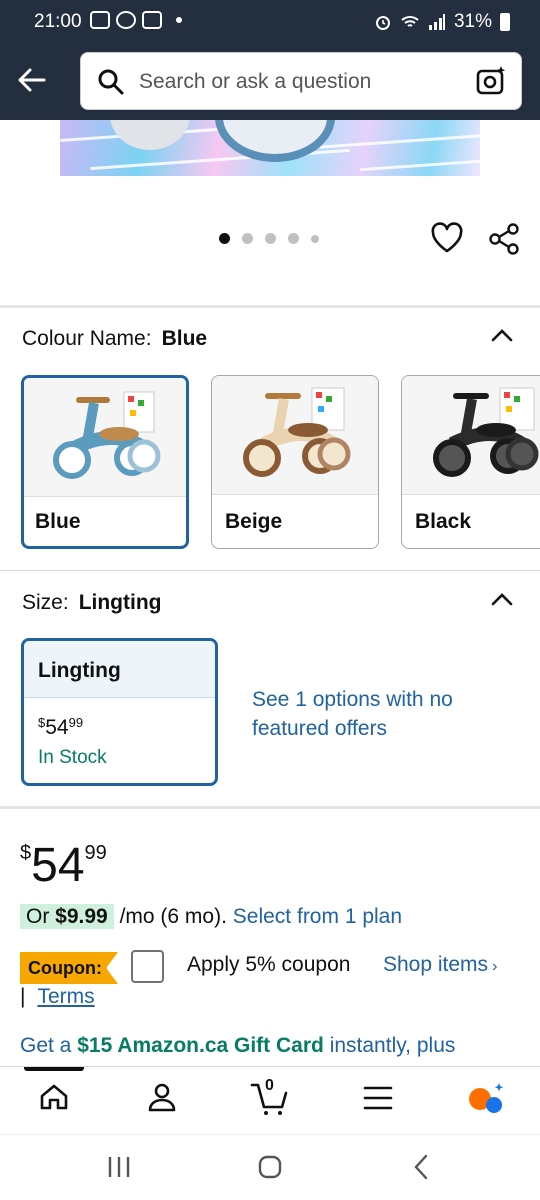 This screenshot has width=540, height=1200. What do you see at coordinates (410, 21) in the screenshot?
I see `wifi-icon` at bounding box center [410, 21].